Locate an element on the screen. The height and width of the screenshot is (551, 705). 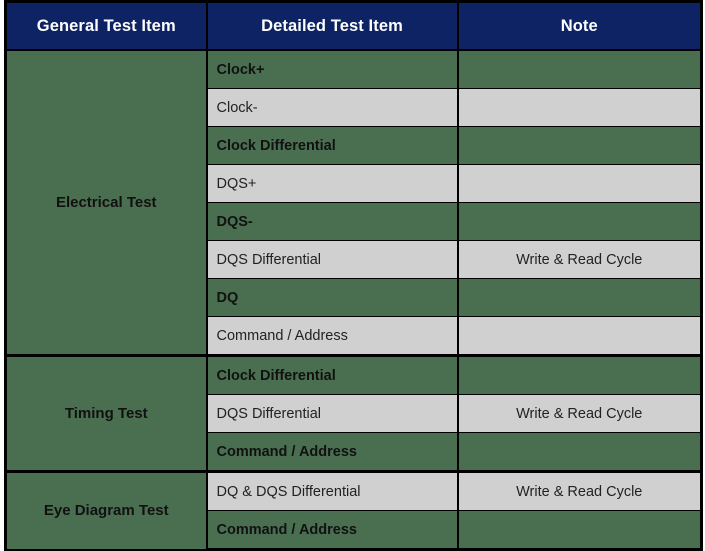
general-test-item-cell: Timing Test is located at coordinates (106, 413).